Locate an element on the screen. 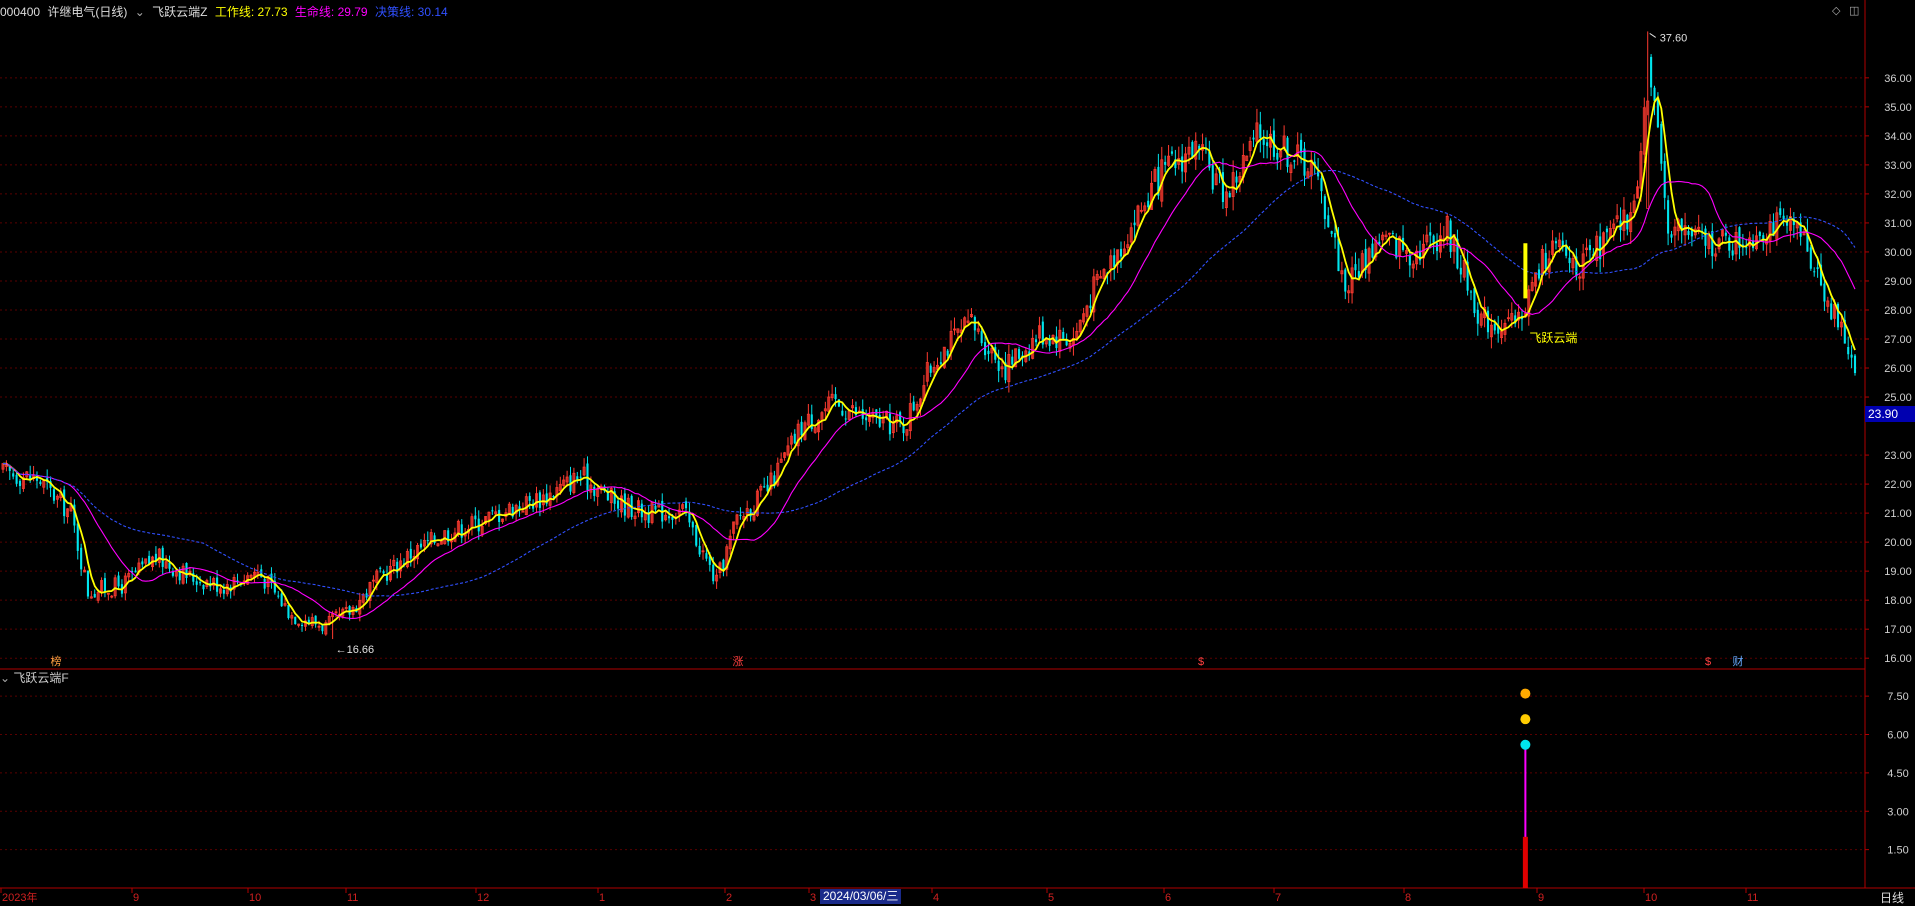 The width and height of the screenshot is (1915, 906). signal-value-bar is located at coordinates (1525, 862).